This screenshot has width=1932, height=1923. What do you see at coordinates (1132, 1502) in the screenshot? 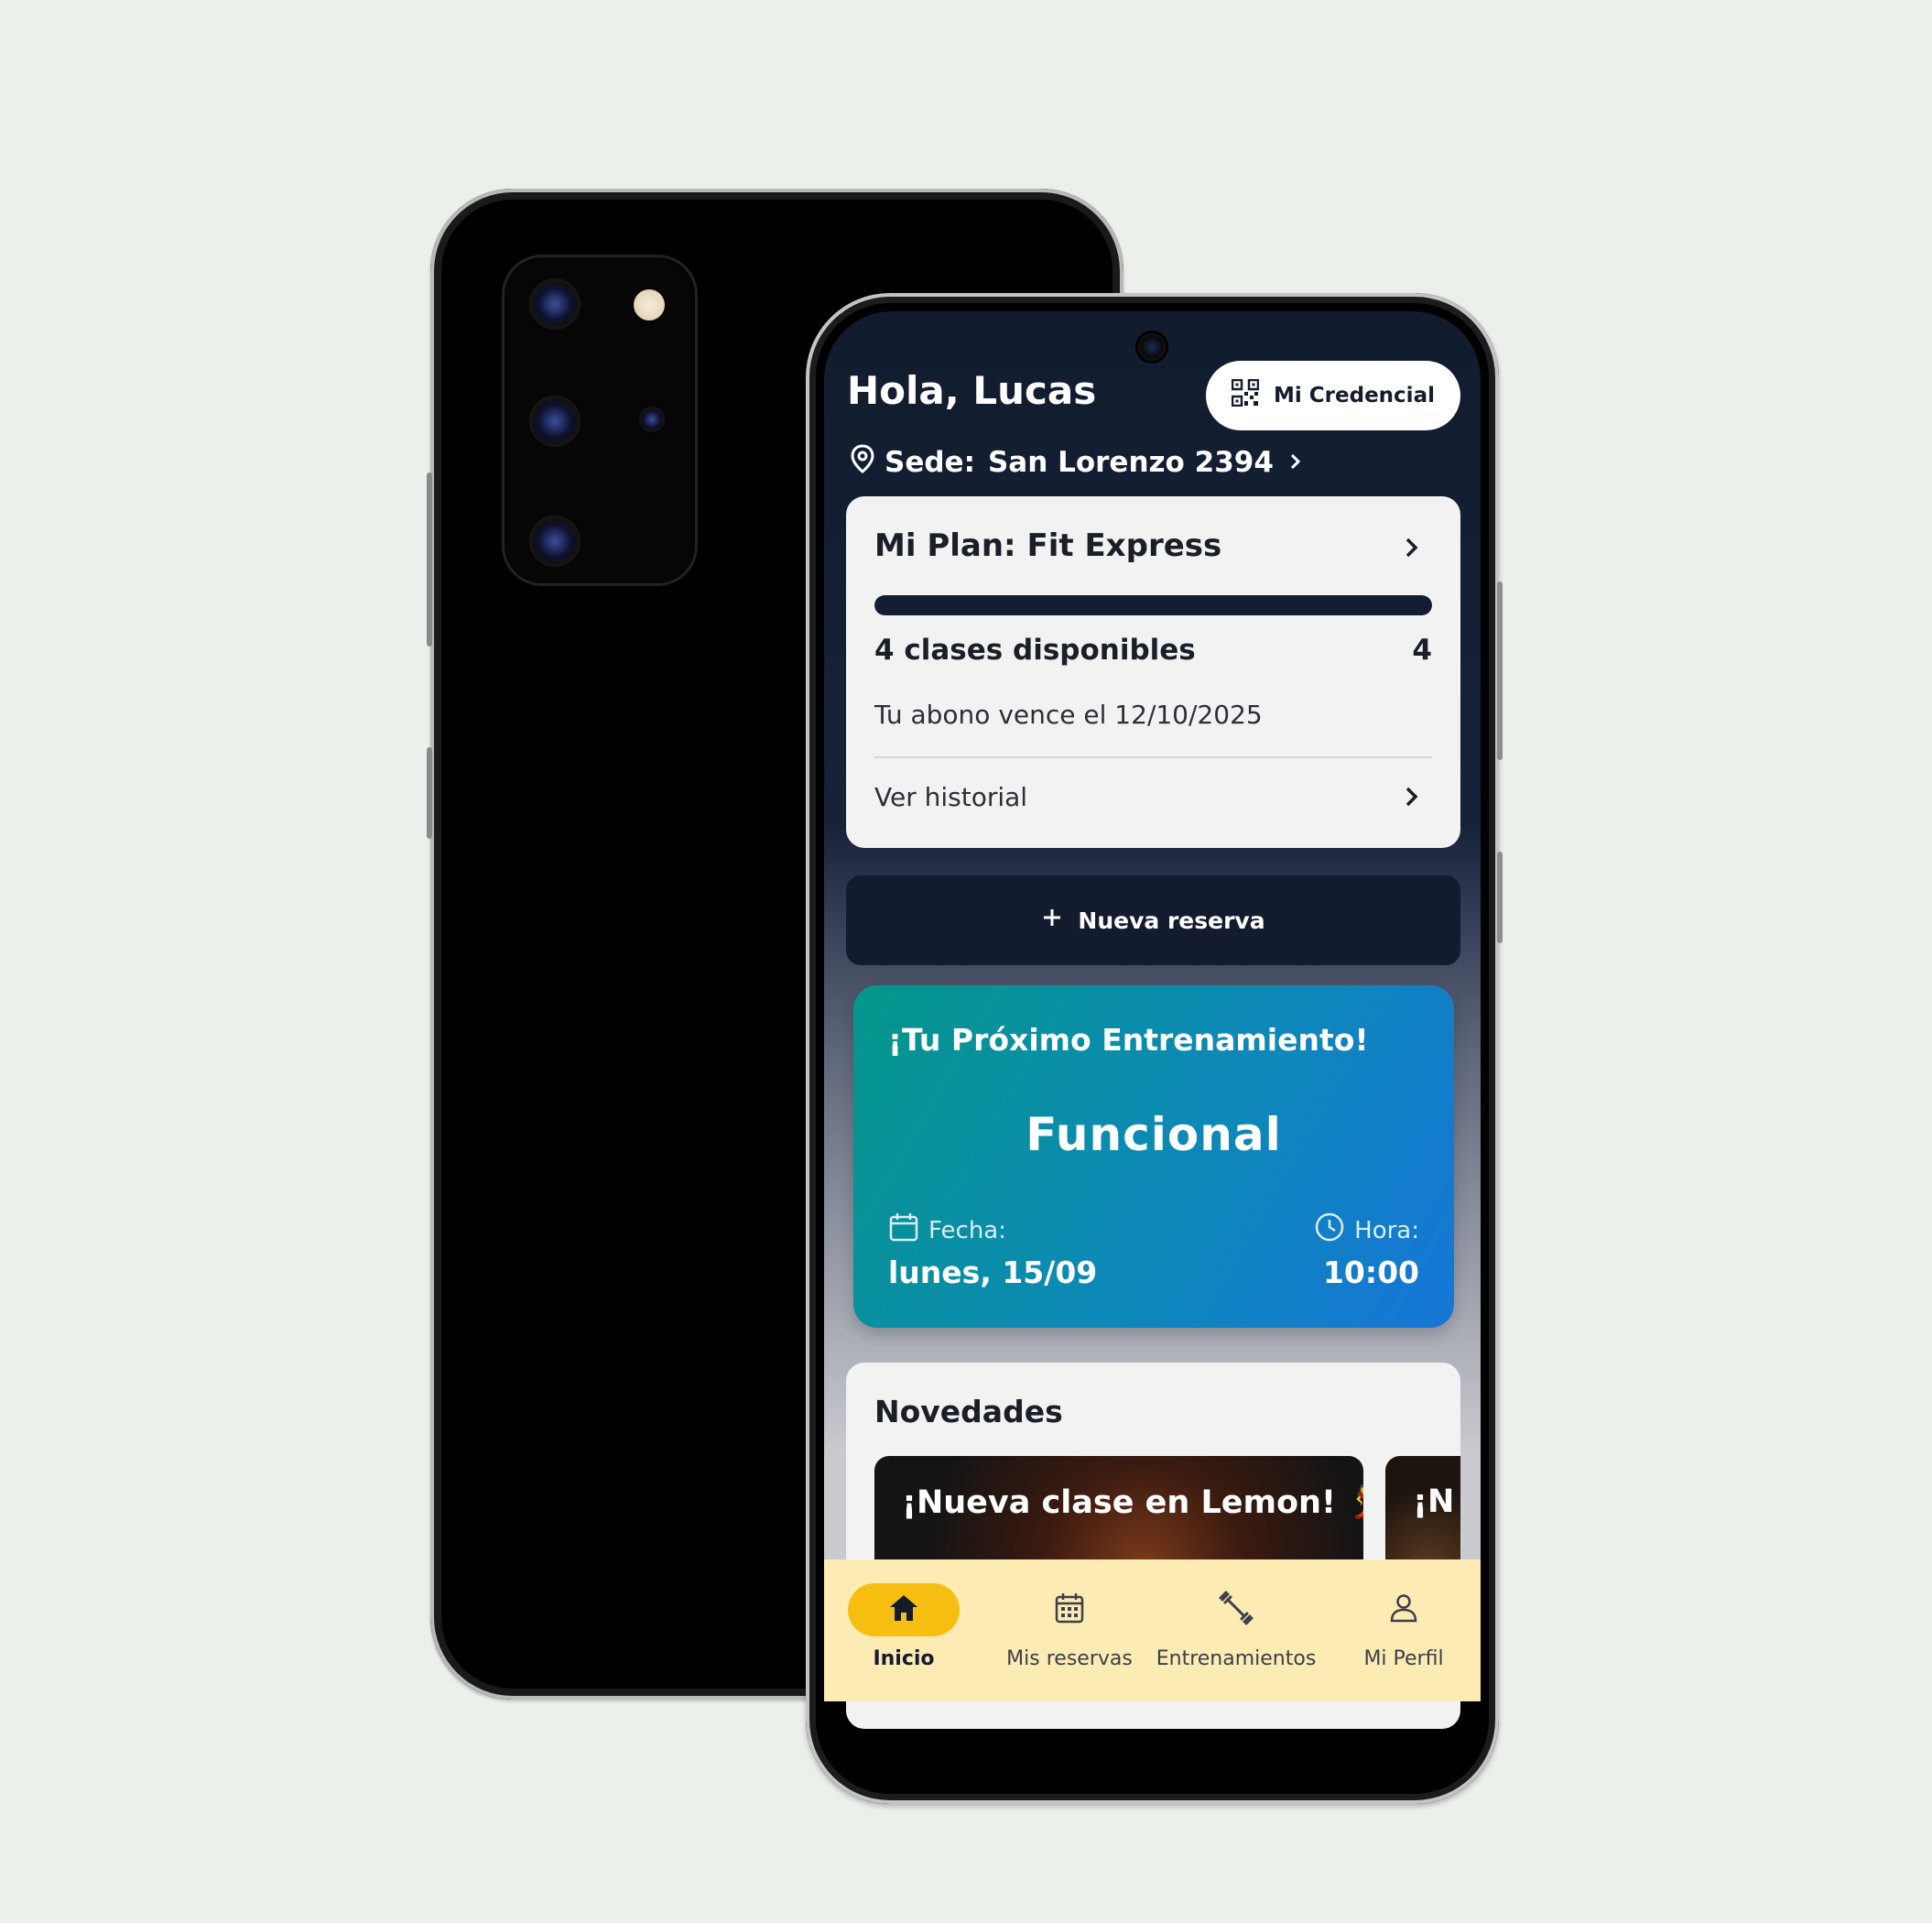
I see `news-item-headline: ¡Nueva clase en Lemon! 💃` at bounding box center [1132, 1502].